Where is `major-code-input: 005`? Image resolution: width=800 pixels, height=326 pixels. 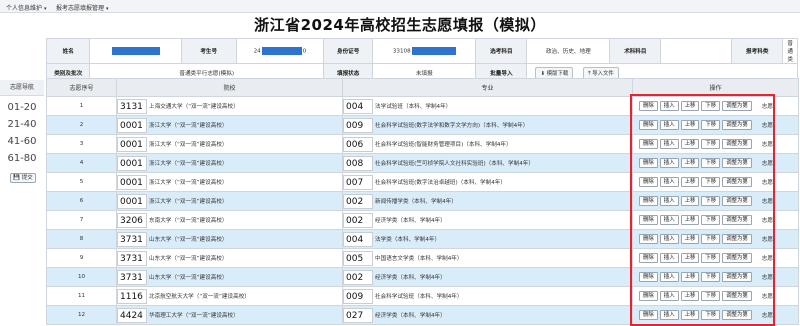 major-code-input: 005 is located at coordinates (358, 258).